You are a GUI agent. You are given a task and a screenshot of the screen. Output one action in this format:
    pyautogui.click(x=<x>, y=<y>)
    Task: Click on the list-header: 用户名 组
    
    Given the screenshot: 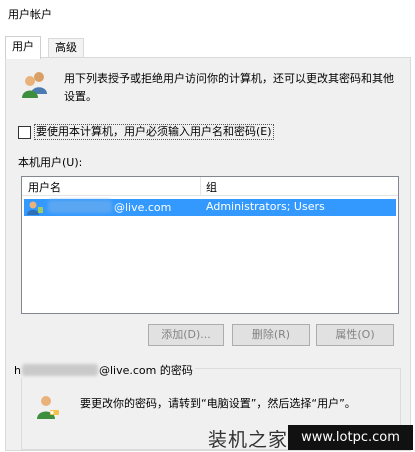 What is the action you would take?
    pyautogui.click(x=210, y=186)
    